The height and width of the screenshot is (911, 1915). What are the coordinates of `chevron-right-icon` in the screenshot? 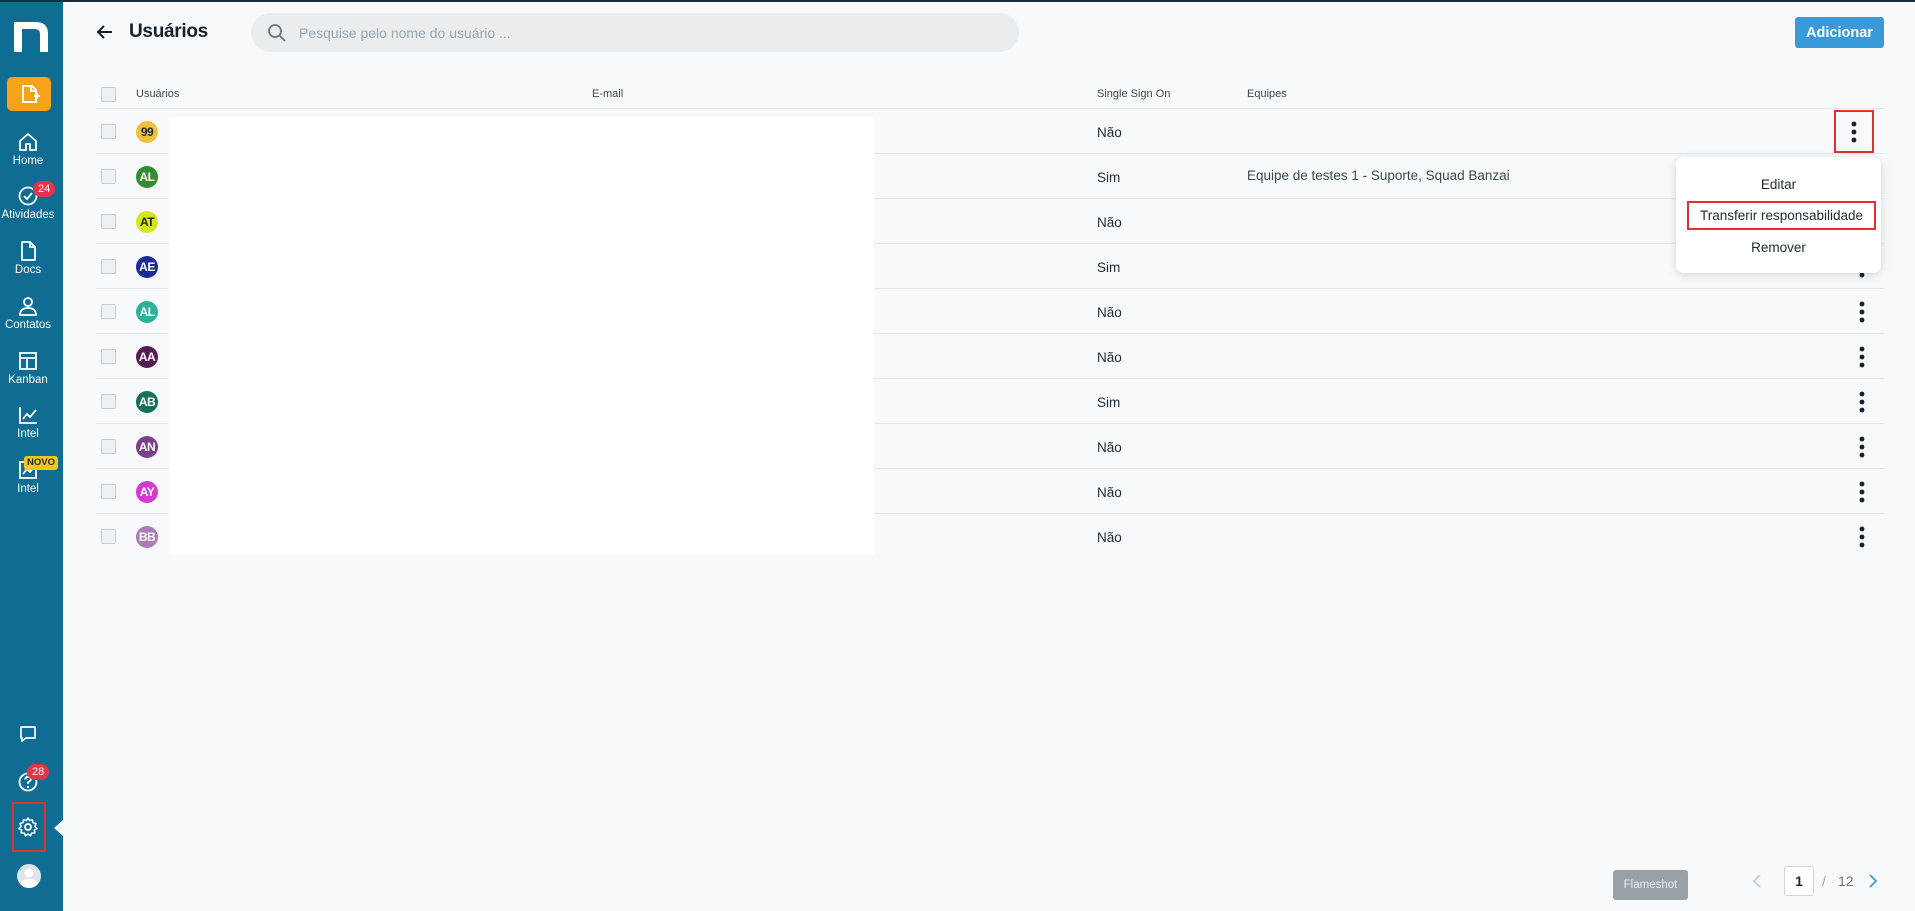 It's located at (1873, 881).